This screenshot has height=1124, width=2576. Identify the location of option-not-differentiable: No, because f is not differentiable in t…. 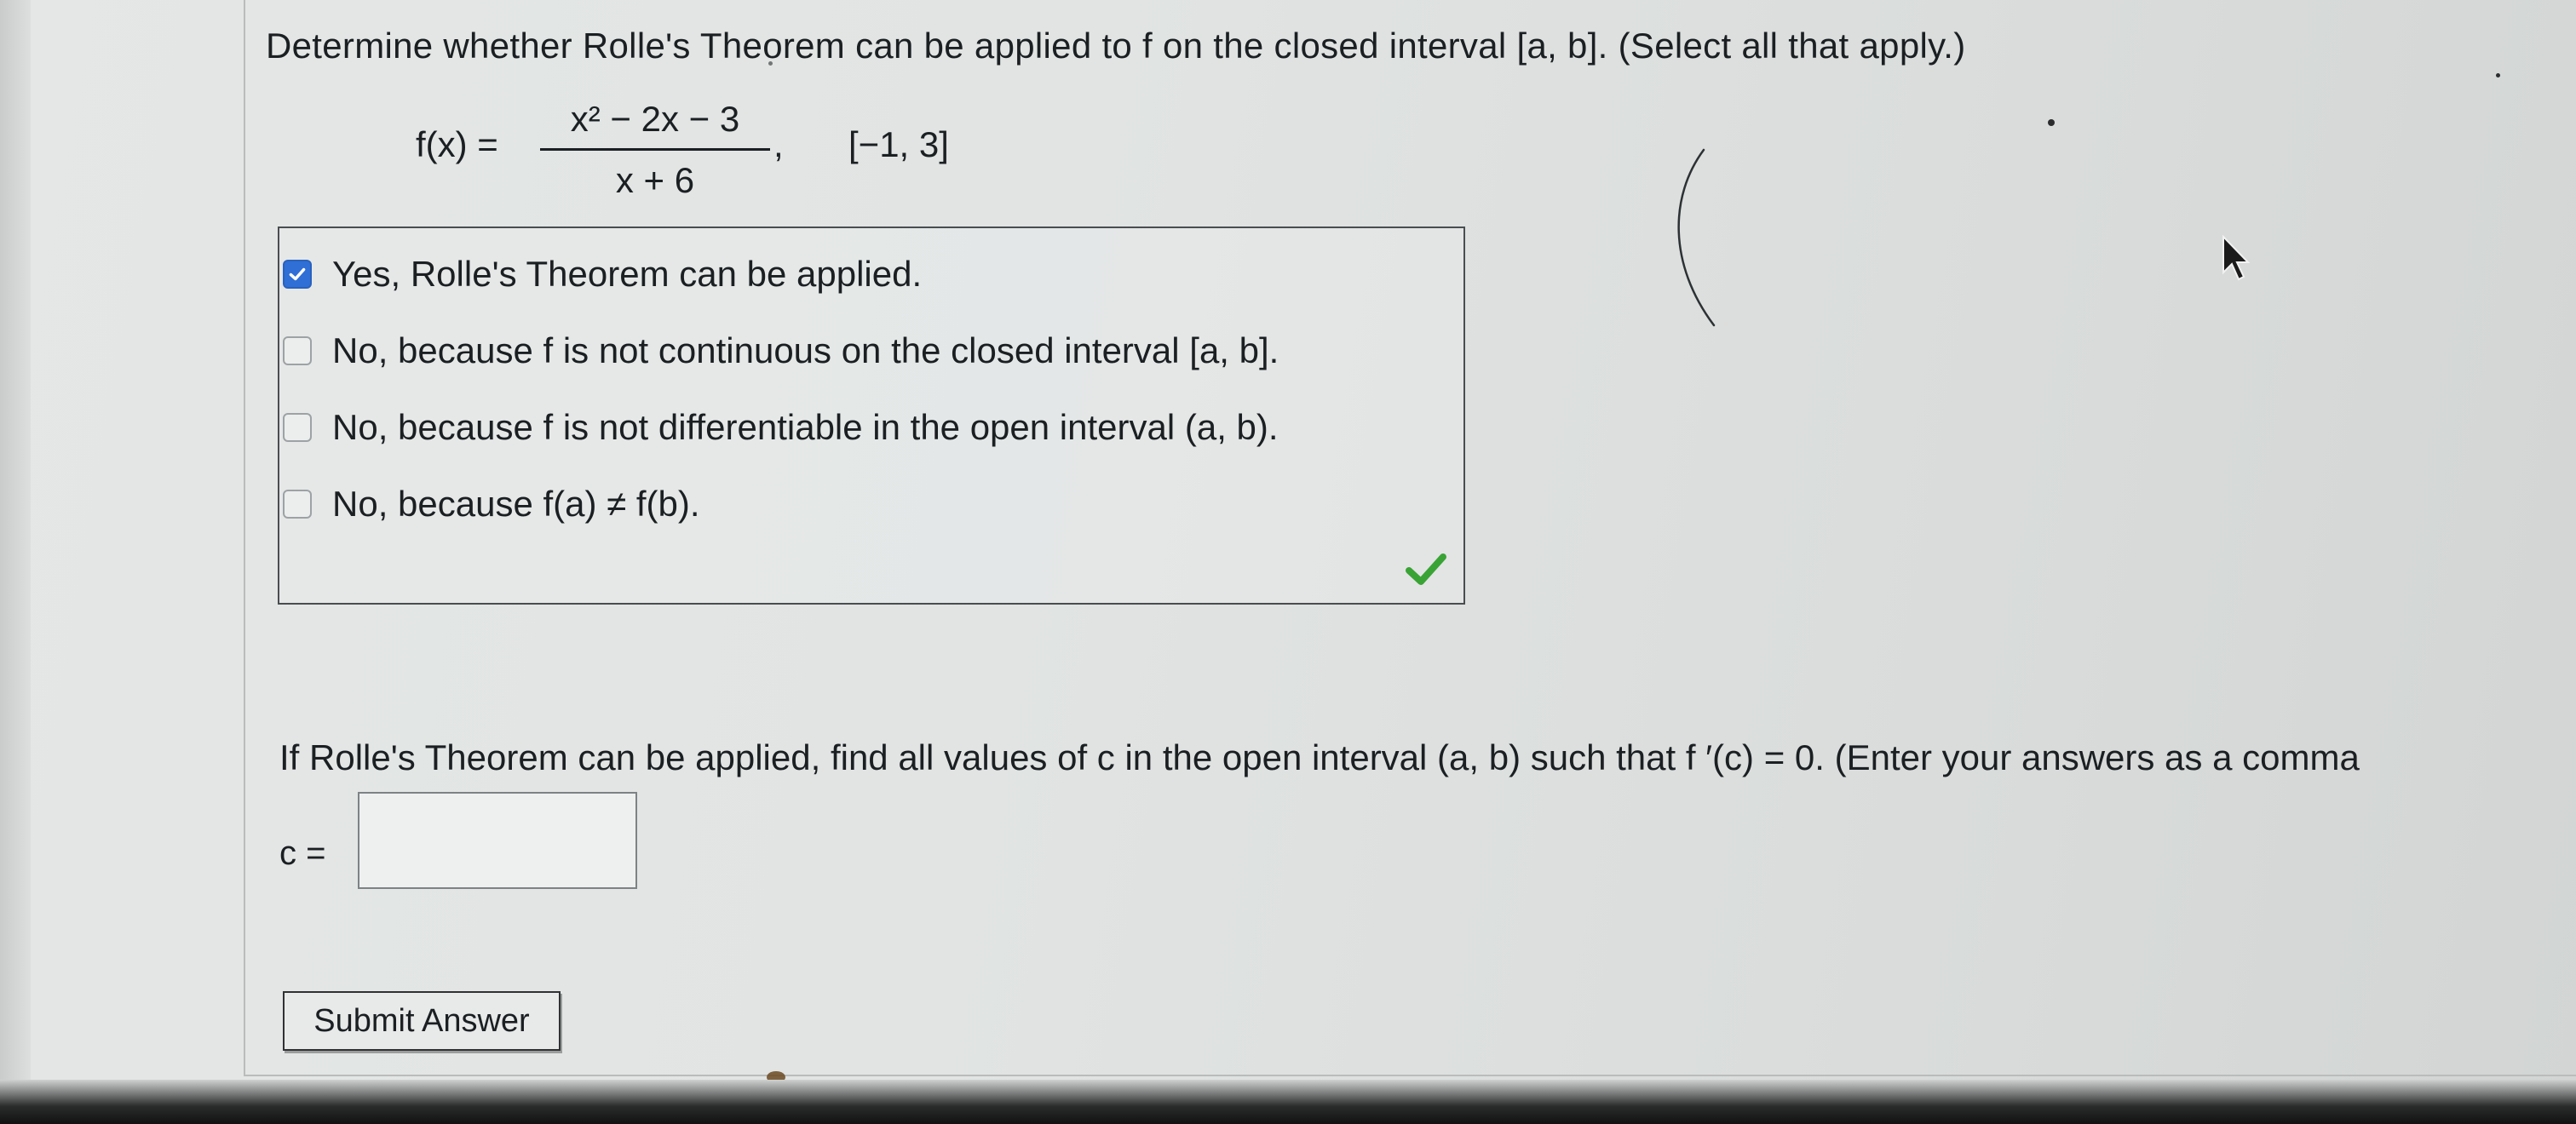
(867, 427).